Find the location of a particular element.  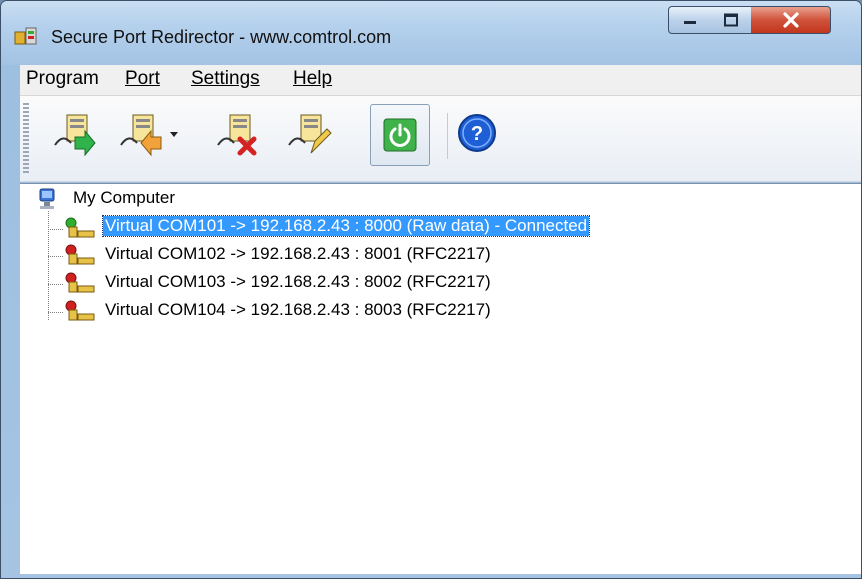

window-title: Secure Port Redirector - www.comtrol.com is located at coordinates (221, 37).